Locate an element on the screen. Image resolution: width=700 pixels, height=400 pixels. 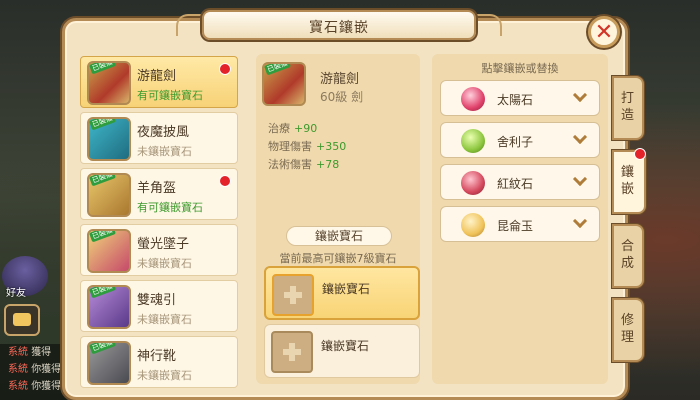
tab-repair: 修理 is located at coordinates (628, 330).